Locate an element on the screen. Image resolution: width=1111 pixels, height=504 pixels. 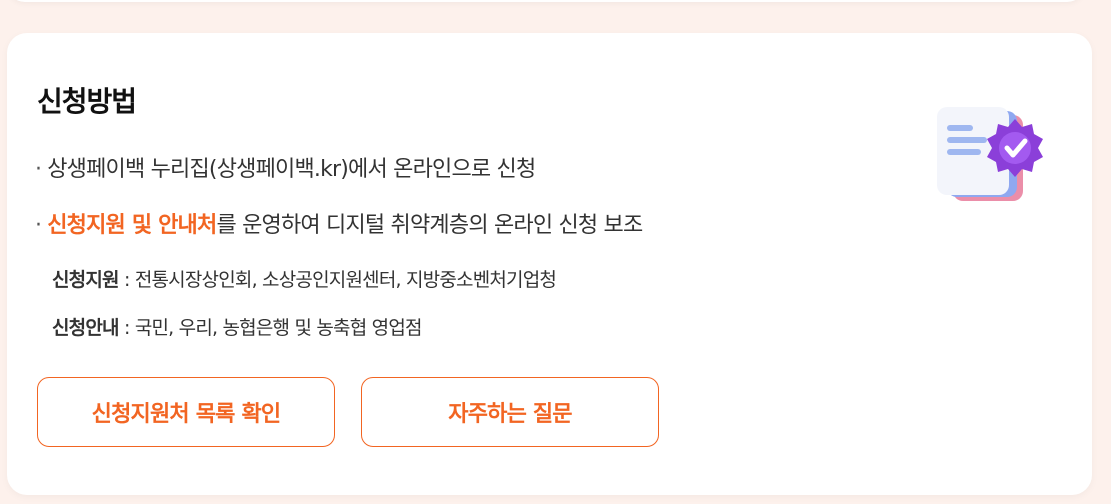
support-info-line: 신청지원 : 전통시장상인회, 소상공인지원센터, 지방중소벤처기업청 is located at coordinates (304, 278).